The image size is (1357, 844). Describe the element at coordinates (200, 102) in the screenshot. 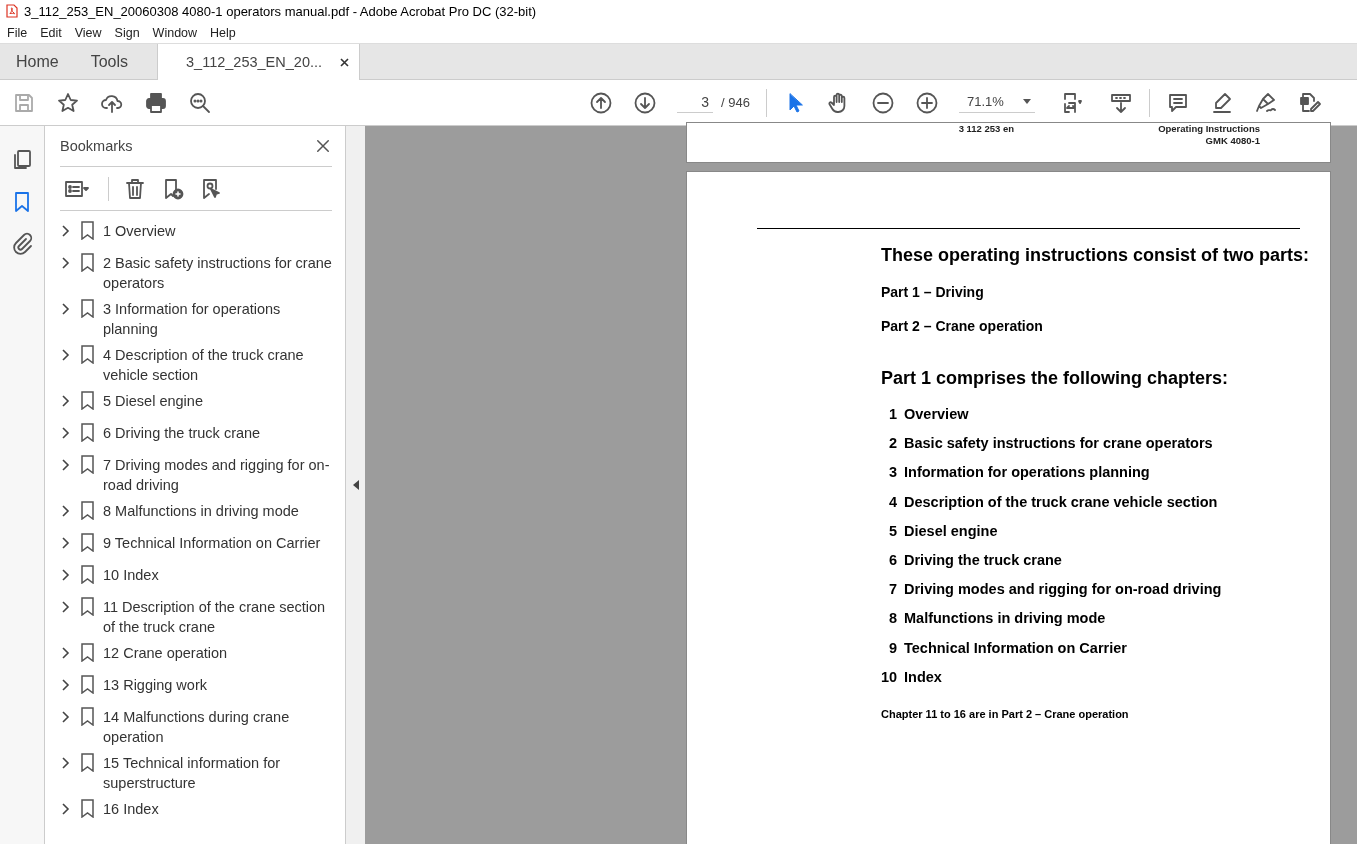

I see `search-icon` at that location.